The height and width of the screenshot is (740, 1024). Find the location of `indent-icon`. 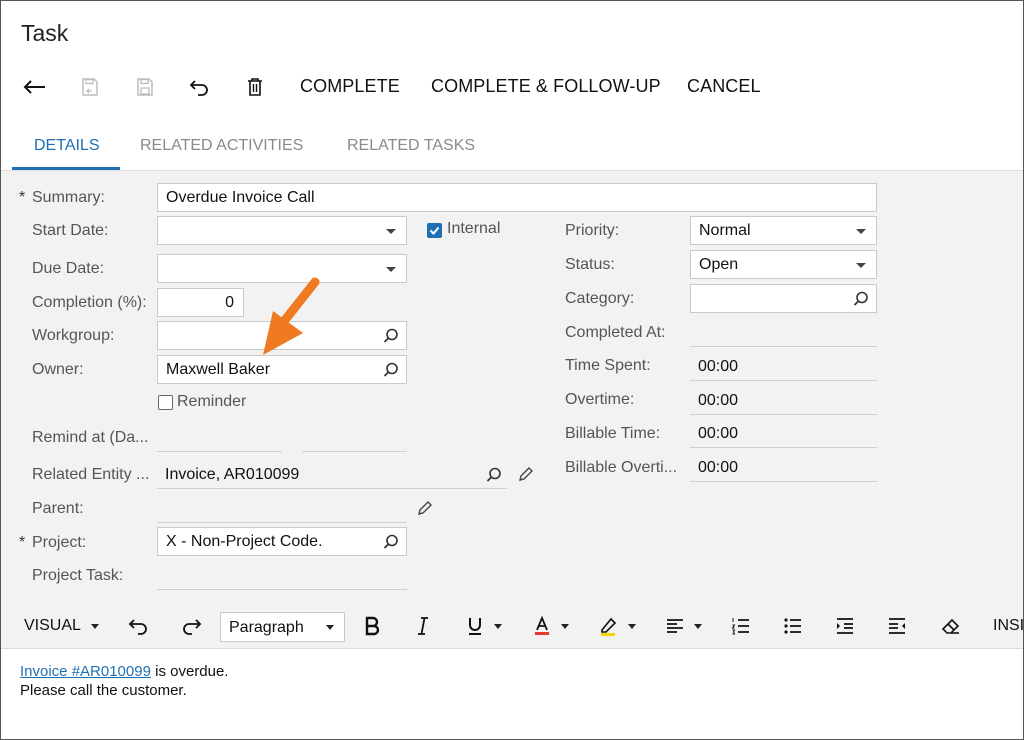

indent-icon is located at coordinates (845, 626).